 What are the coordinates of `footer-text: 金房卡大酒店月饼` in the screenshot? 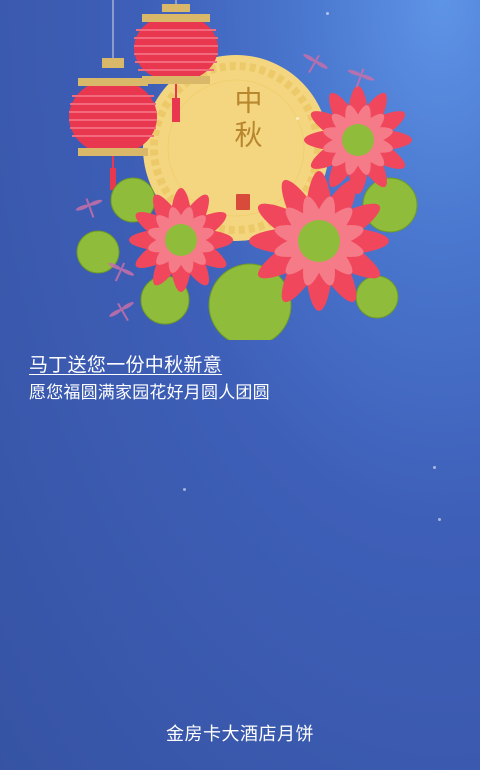 It's located at (240, 734).